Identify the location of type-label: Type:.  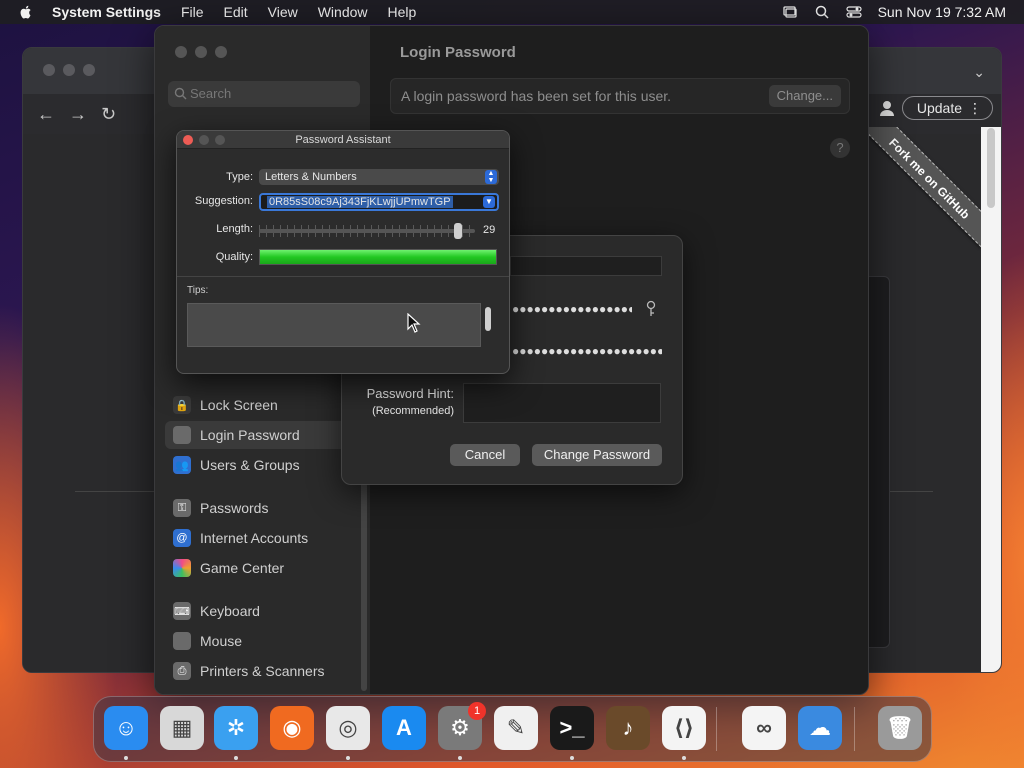
(239, 177).